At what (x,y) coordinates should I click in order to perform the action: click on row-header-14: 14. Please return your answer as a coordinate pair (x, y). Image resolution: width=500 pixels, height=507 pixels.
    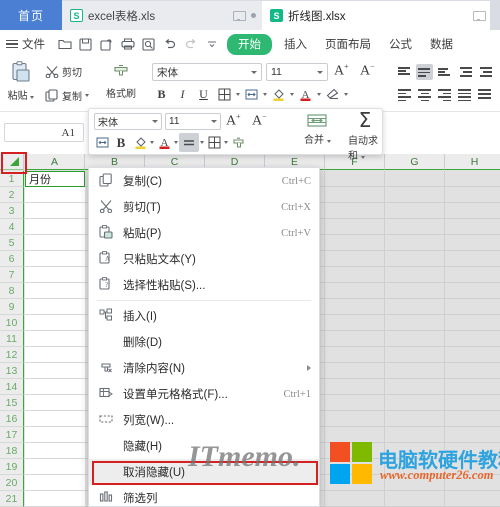
    Looking at the image, I should click on (12, 387).